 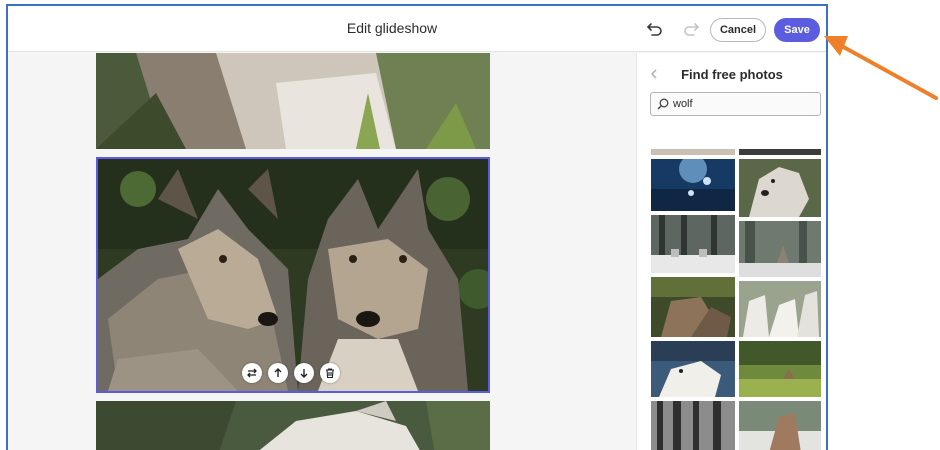 What do you see at coordinates (417, 29) in the screenshot?
I see `editor-header: Edit glideshow Cancel Save` at bounding box center [417, 29].